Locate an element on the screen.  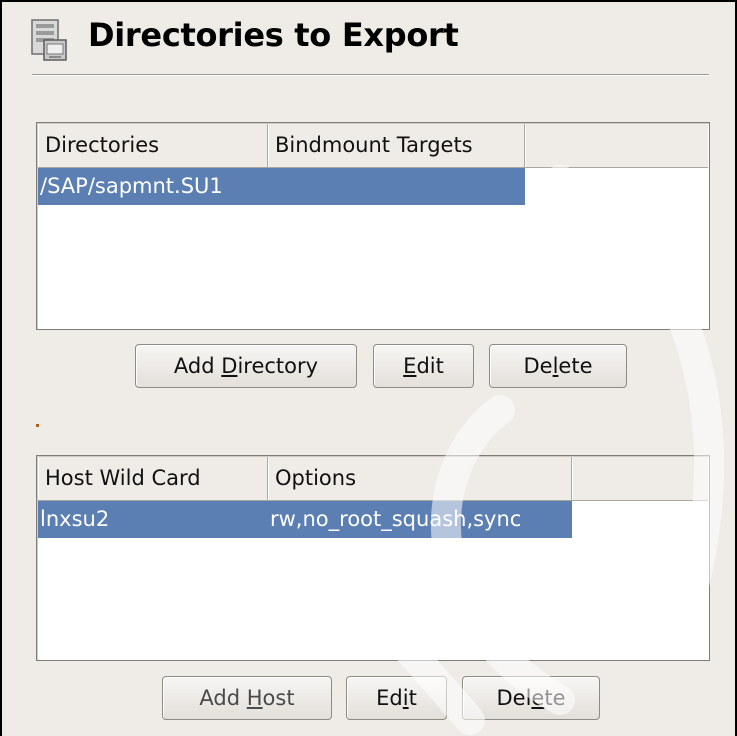
edit-directory-button: Edit is located at coordinates (423, 366).